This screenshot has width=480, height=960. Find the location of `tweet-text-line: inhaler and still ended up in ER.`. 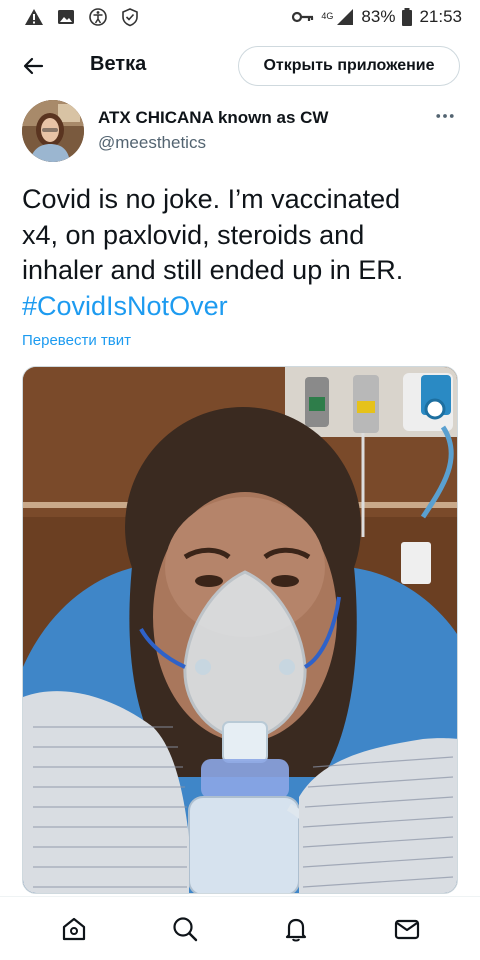

tweet-text-line: inhaler and still ended up in ER. is located at coordinates (213, 270).